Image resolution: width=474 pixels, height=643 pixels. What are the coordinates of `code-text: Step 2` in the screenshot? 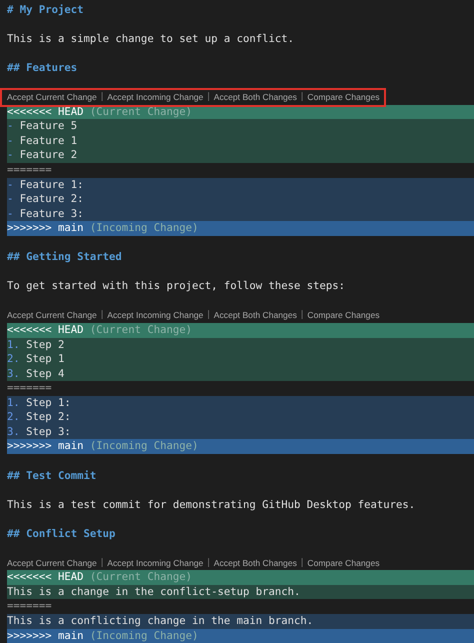 It's located at (45, 345).